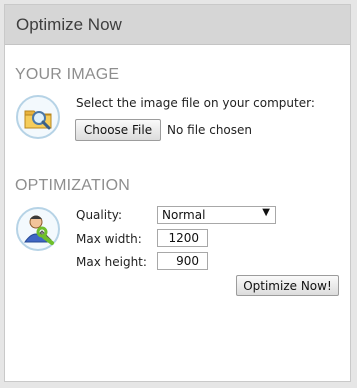 The width and height of the screenshot is (357, 388). Describe the element at coordinates (111, 262) in the screenshot. I see `max-height-label: Max height:` at that location.